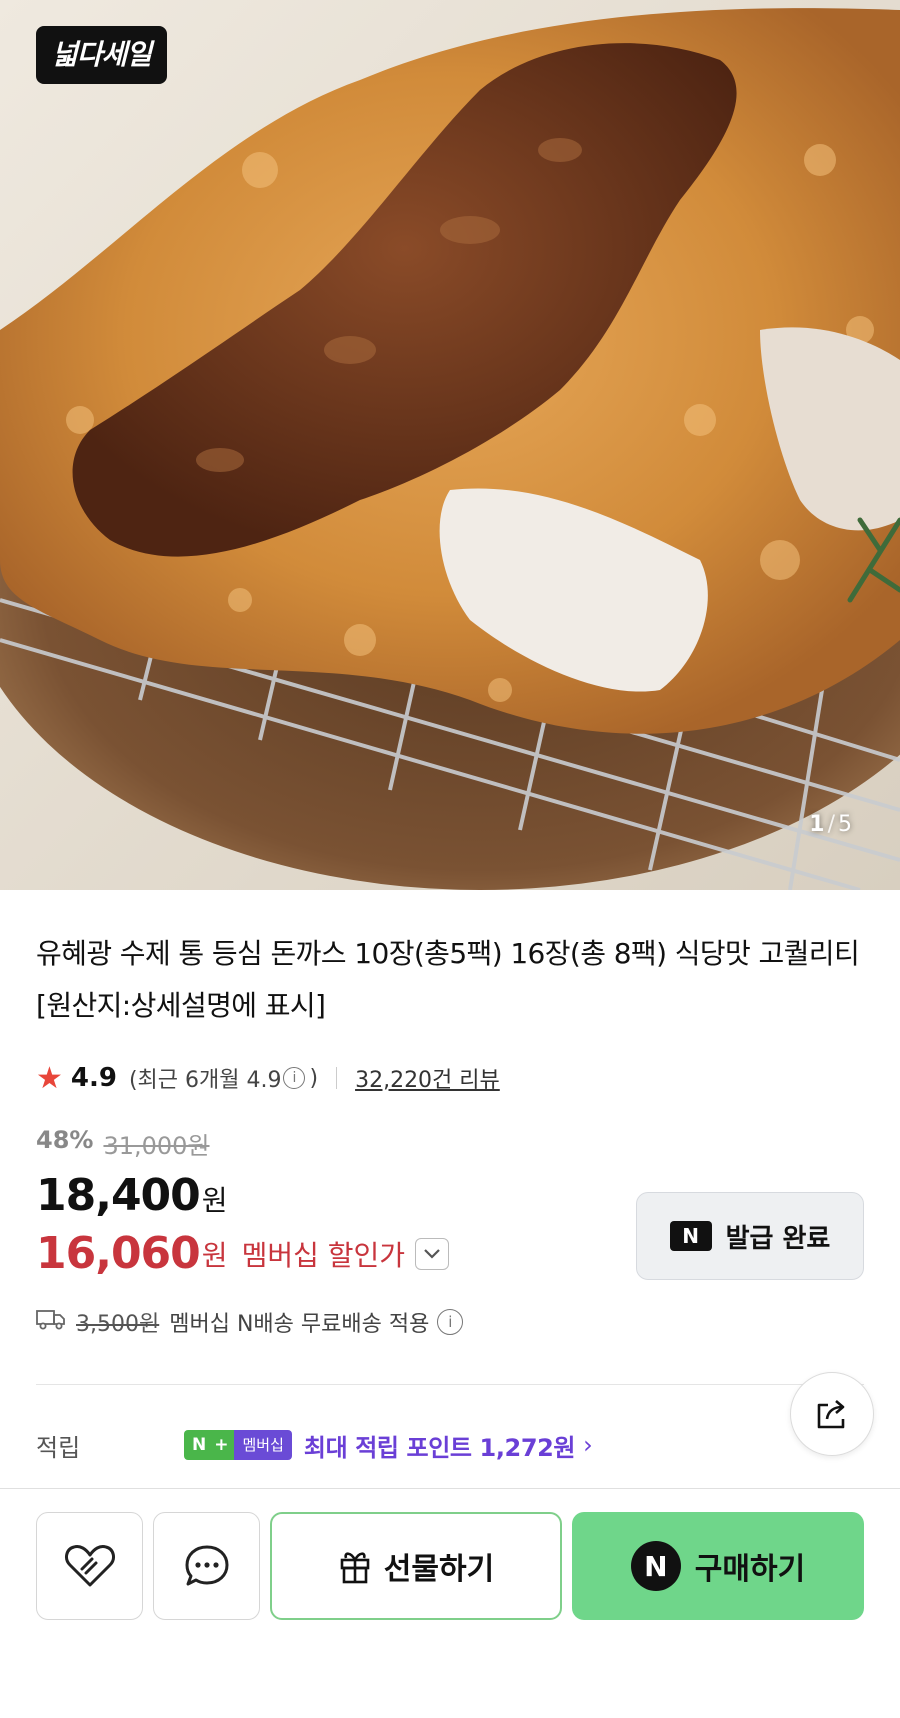 The image size is (900, 1718). Describe the element at coordinates (778, 1238) in the screenshot. I see `coupon-issued-label: 발급 완료` at that location.